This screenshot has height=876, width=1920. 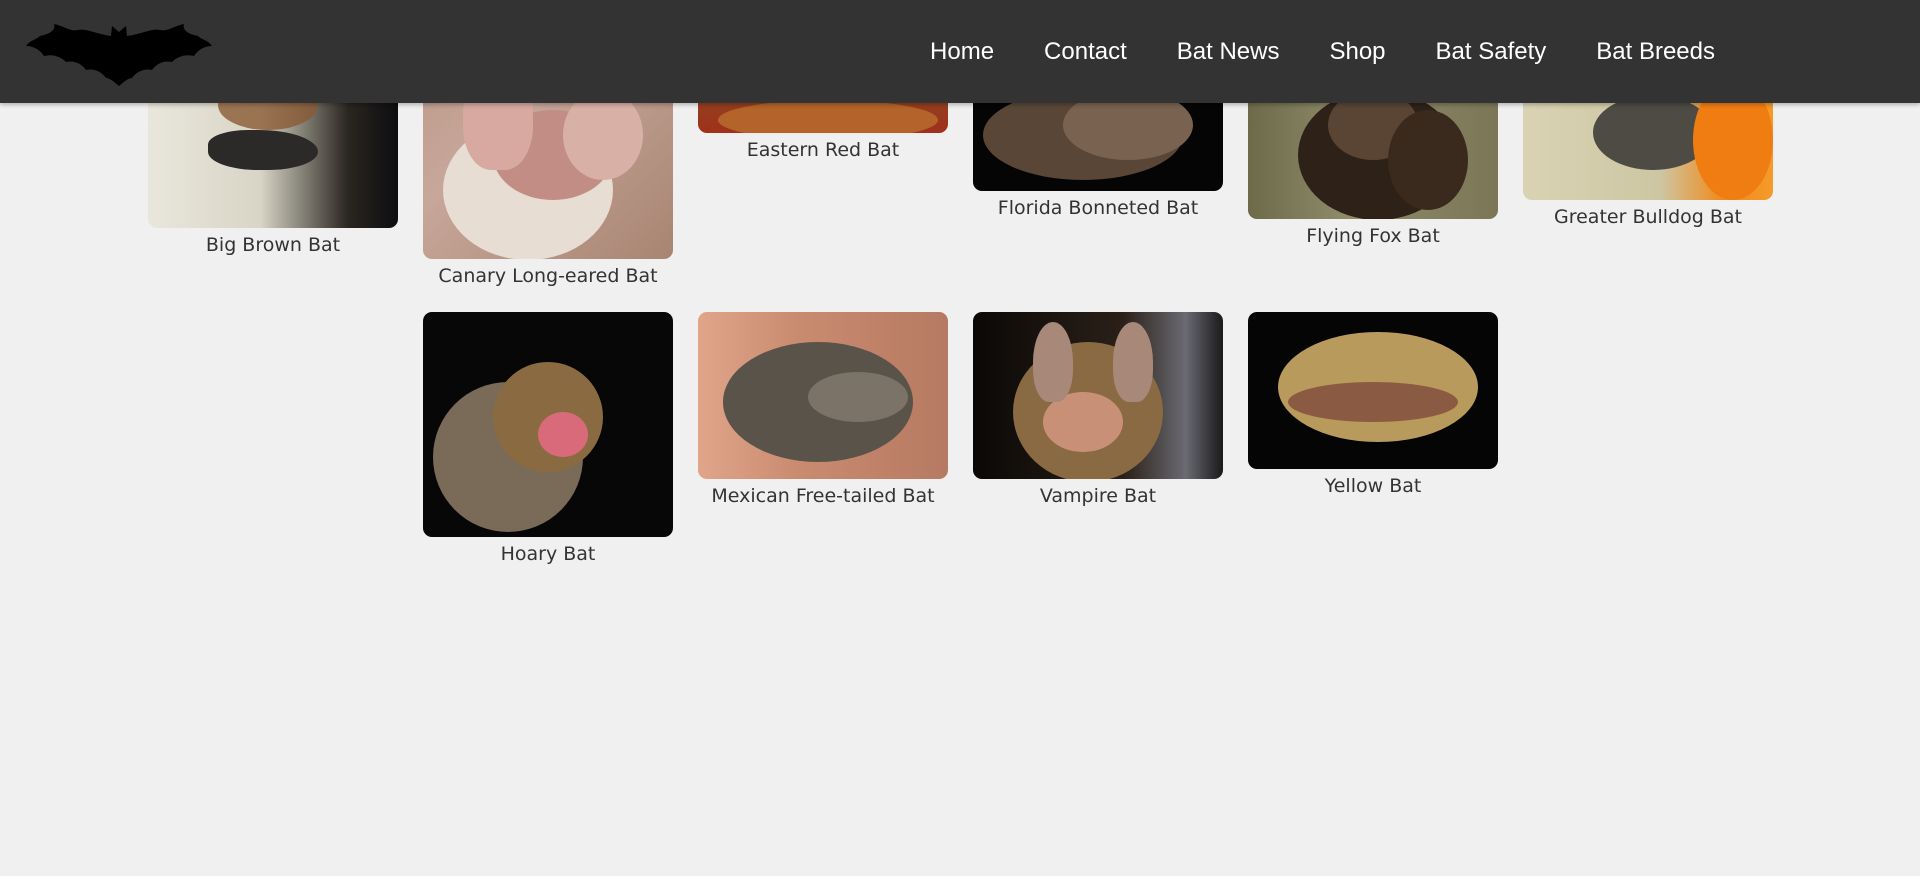 What do you see at coordinates (823, 150) in the screenshot?
I see `bat-name: Eastern Red Bat` at bounding box center [823, 150].